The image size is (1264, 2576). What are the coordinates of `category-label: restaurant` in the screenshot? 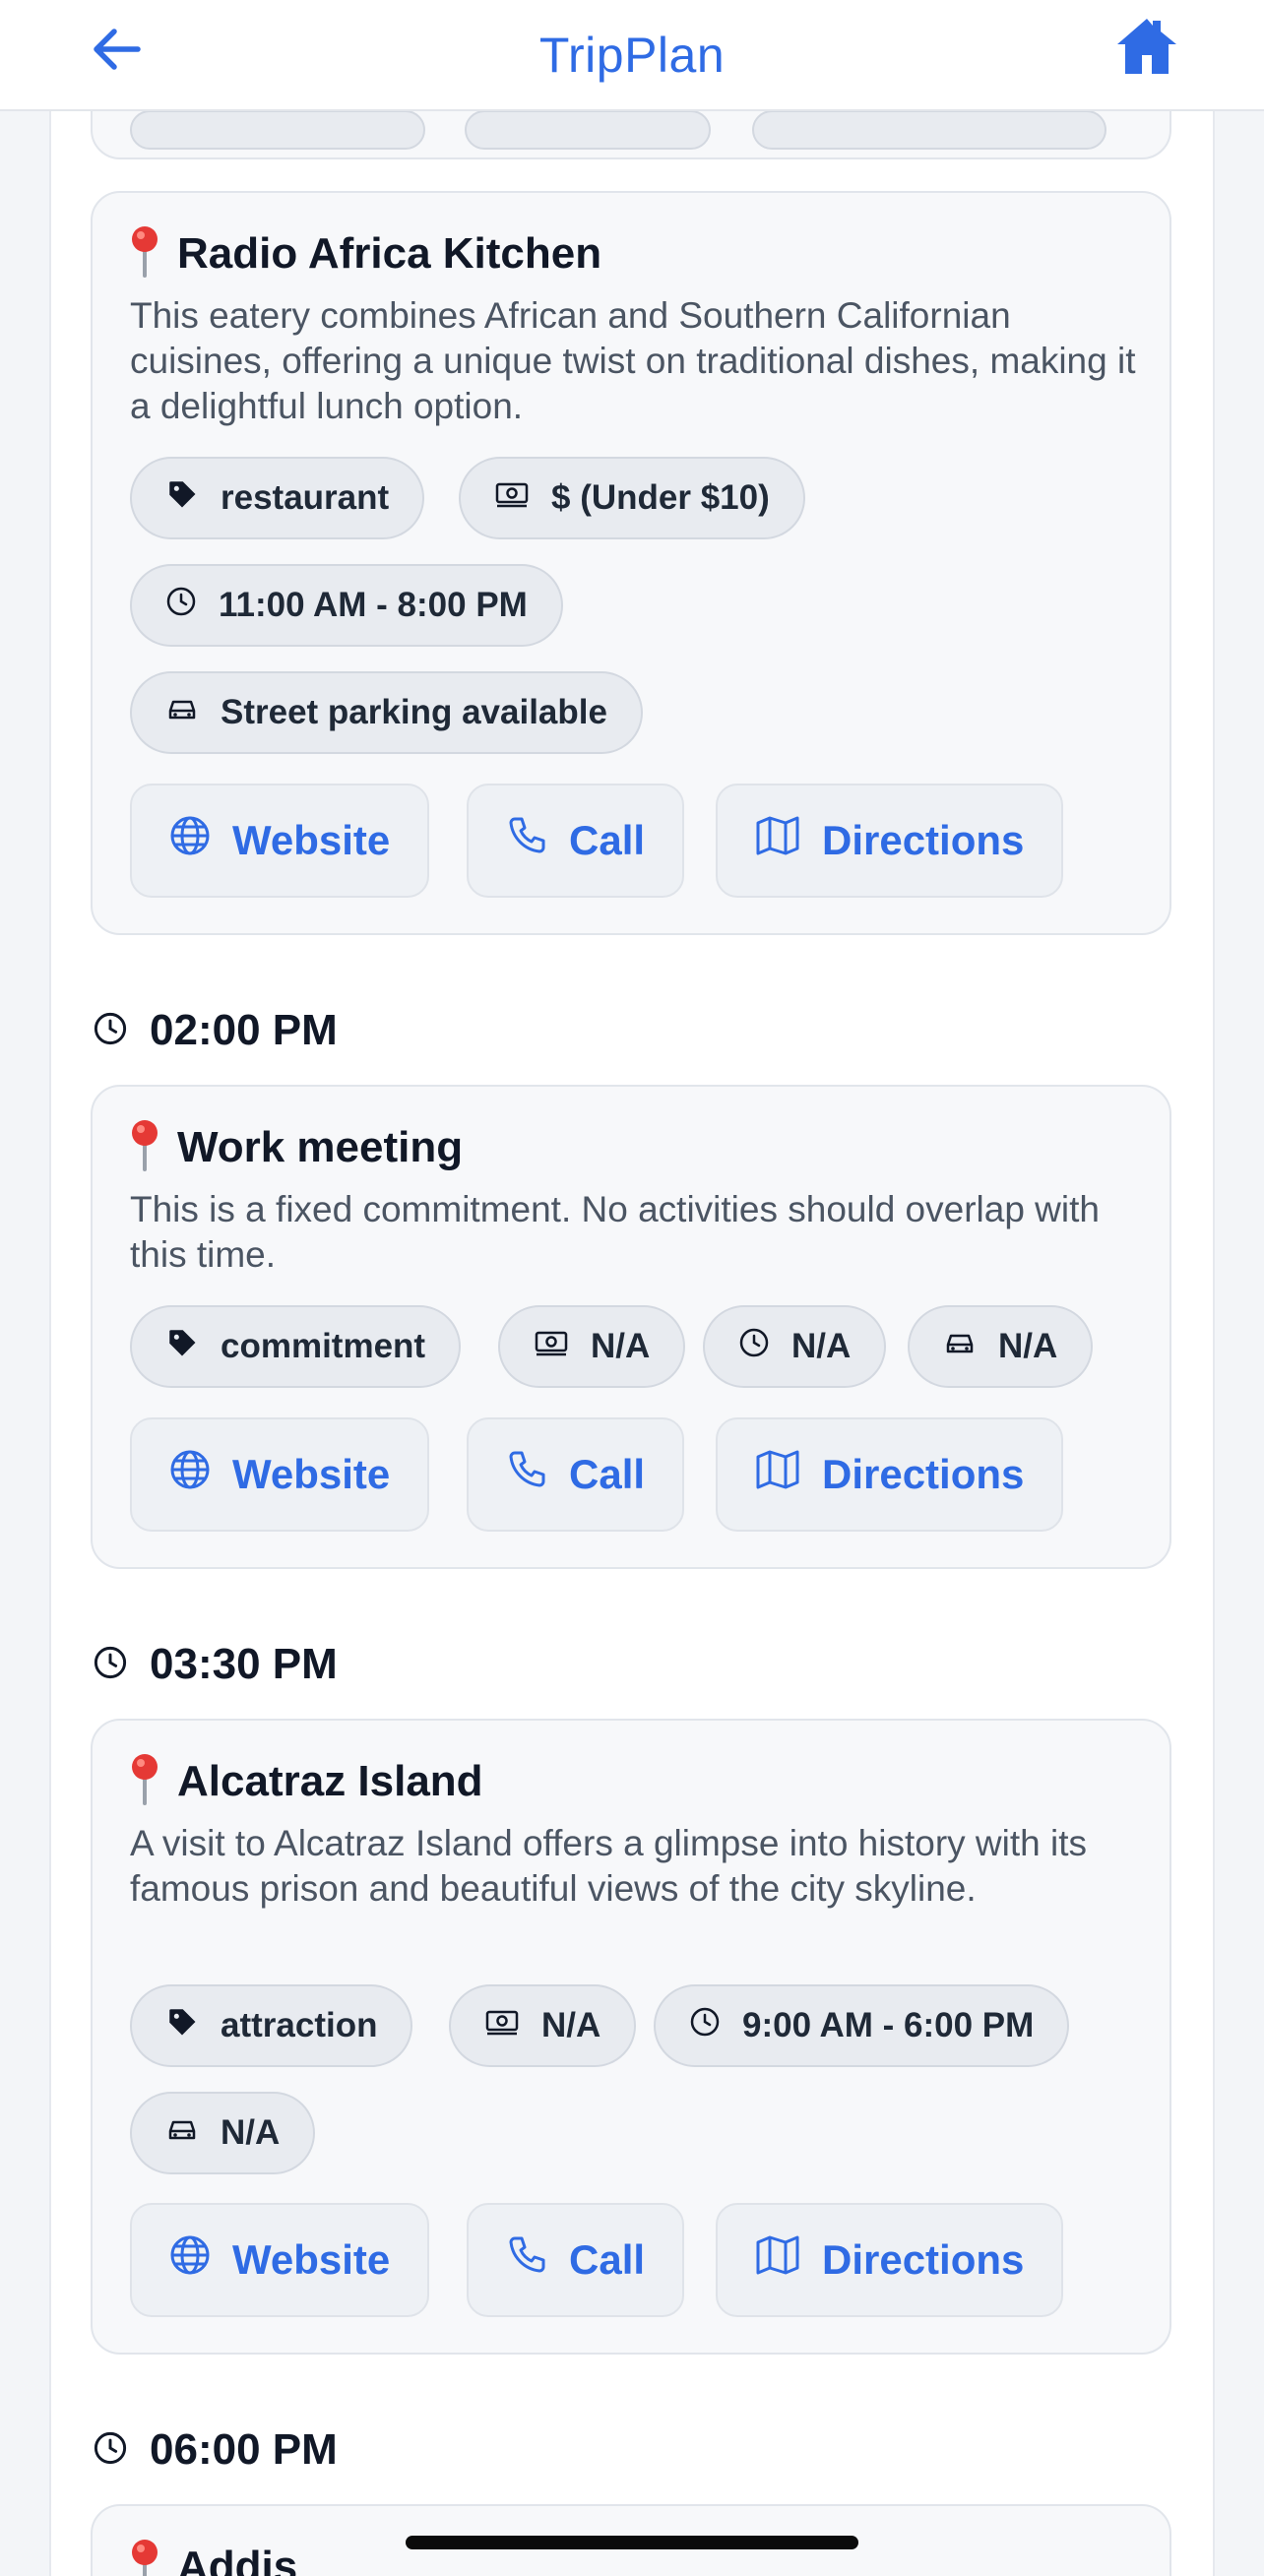 It's located at (305, 497).